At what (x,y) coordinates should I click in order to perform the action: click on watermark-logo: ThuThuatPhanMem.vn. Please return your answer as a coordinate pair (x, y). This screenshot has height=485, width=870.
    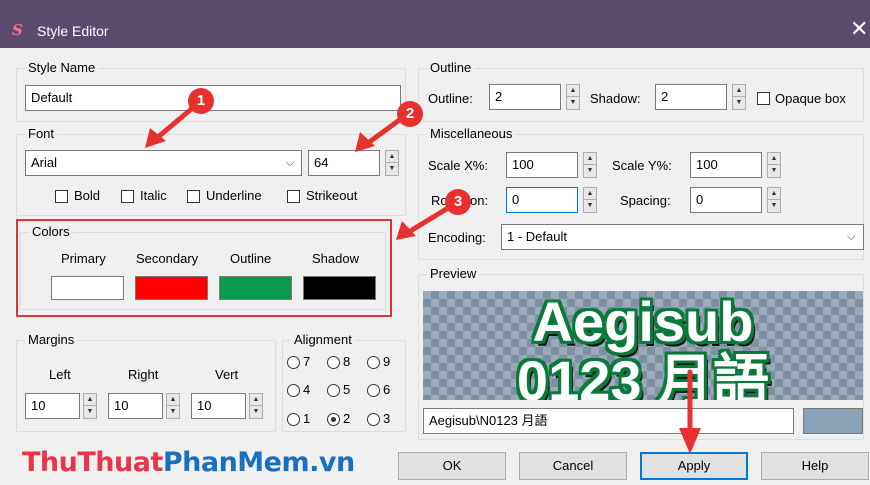
    Looking at the image, I should click on (188, 462).